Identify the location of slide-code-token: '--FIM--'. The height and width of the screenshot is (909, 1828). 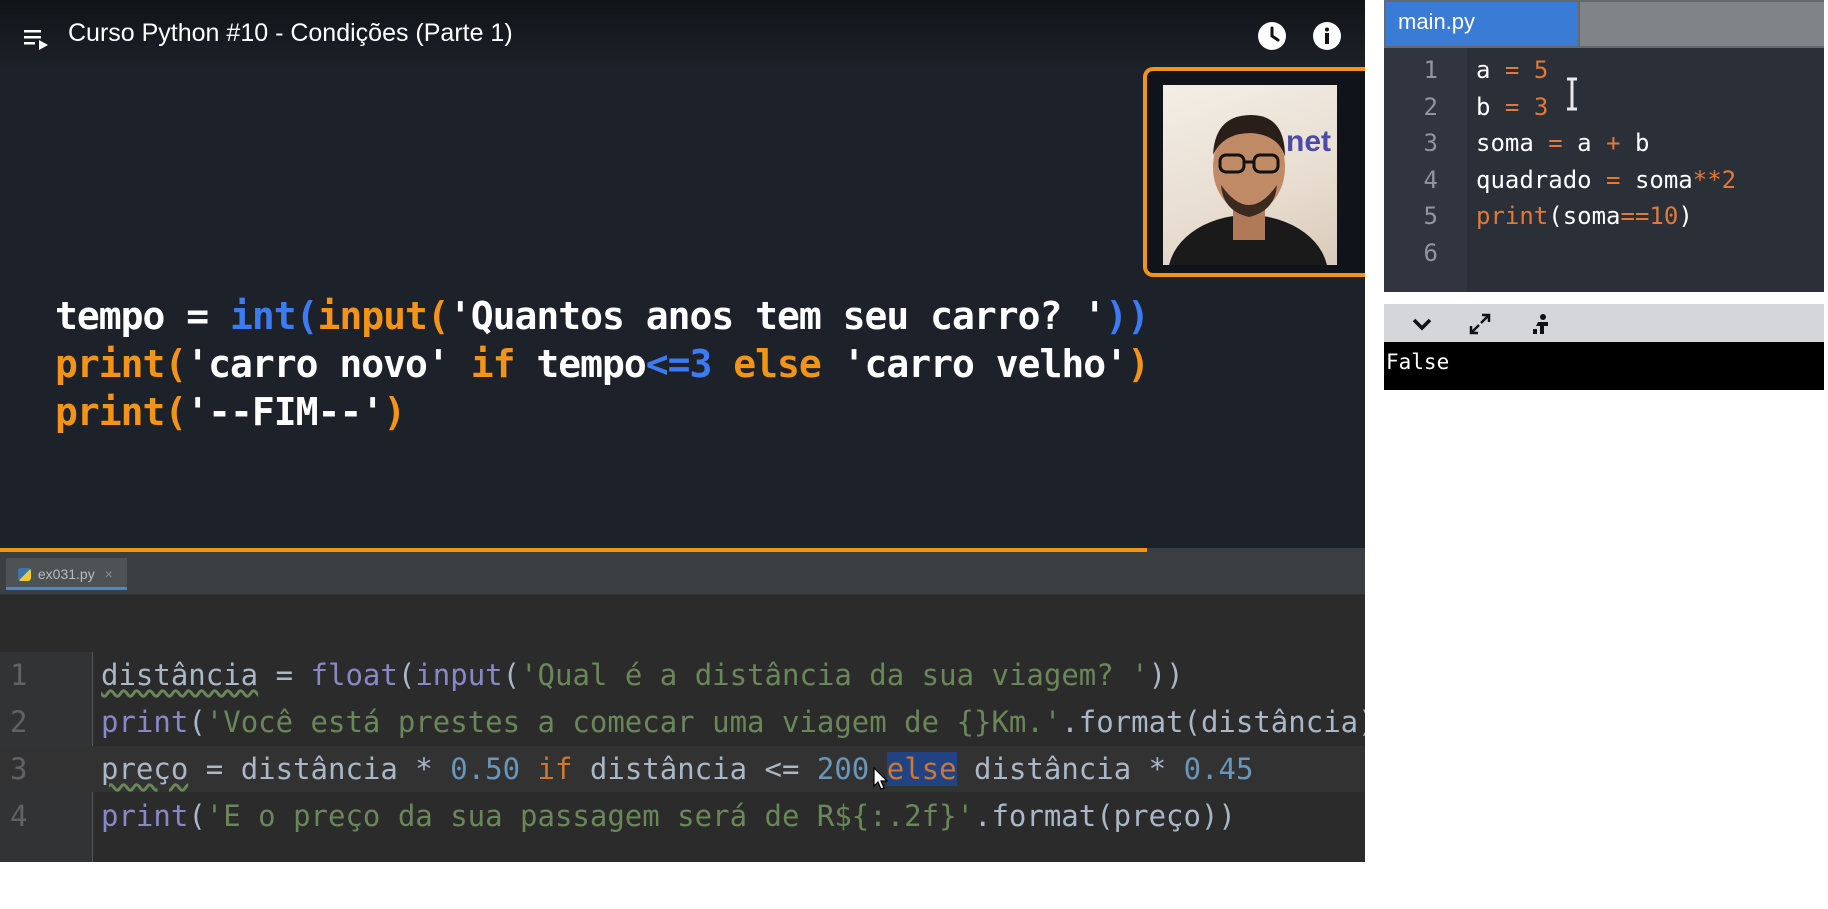
(285, 412).